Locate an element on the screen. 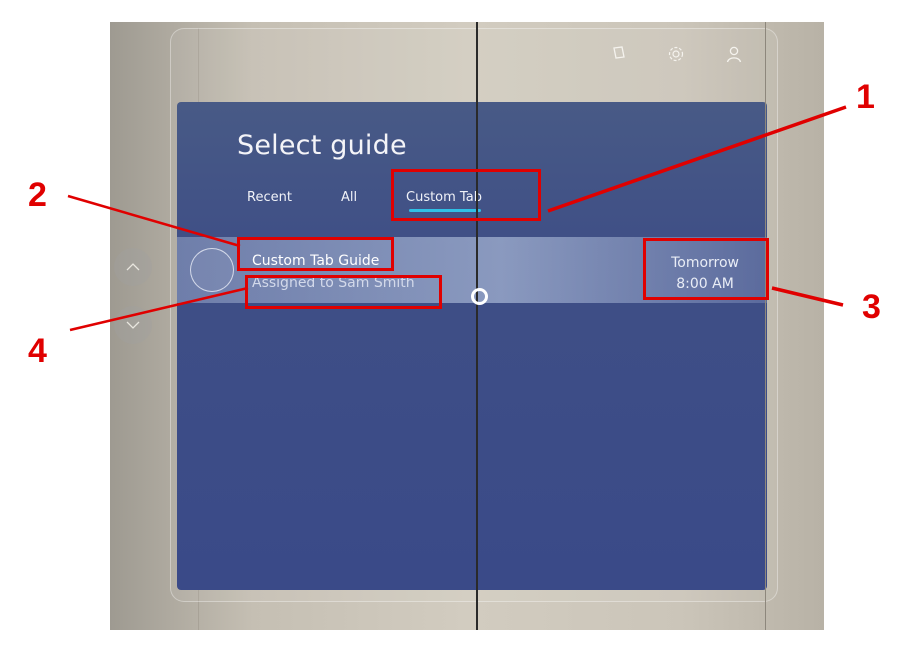  guide-select-circle is located at coordinates (212, 270).